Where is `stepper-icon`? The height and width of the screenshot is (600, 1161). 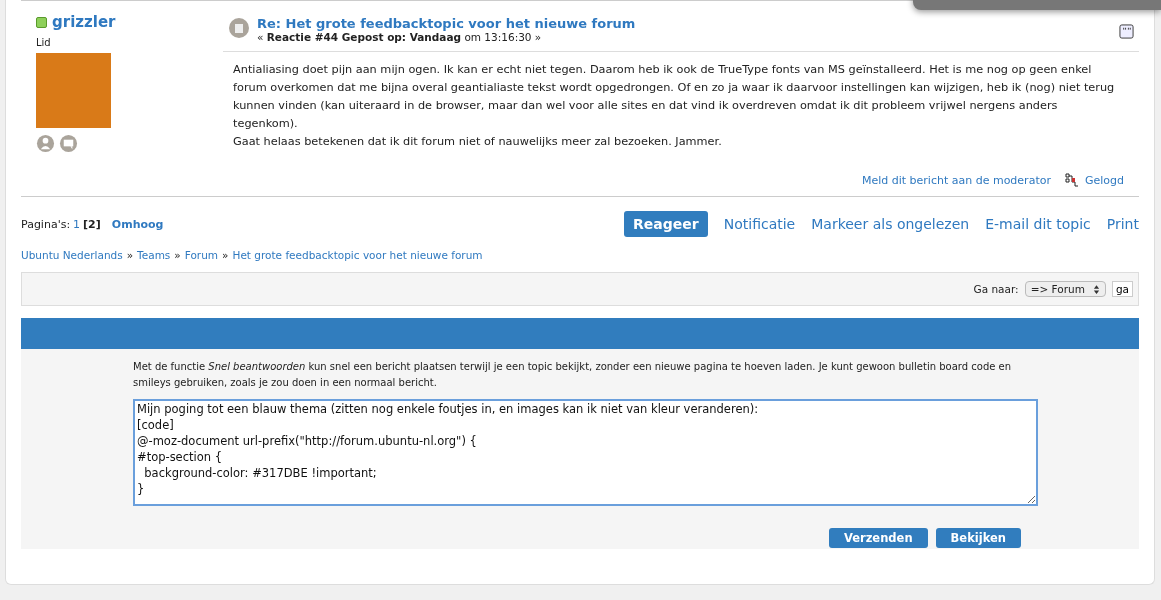
stepper-icon is located at coordinates (1096, 289).